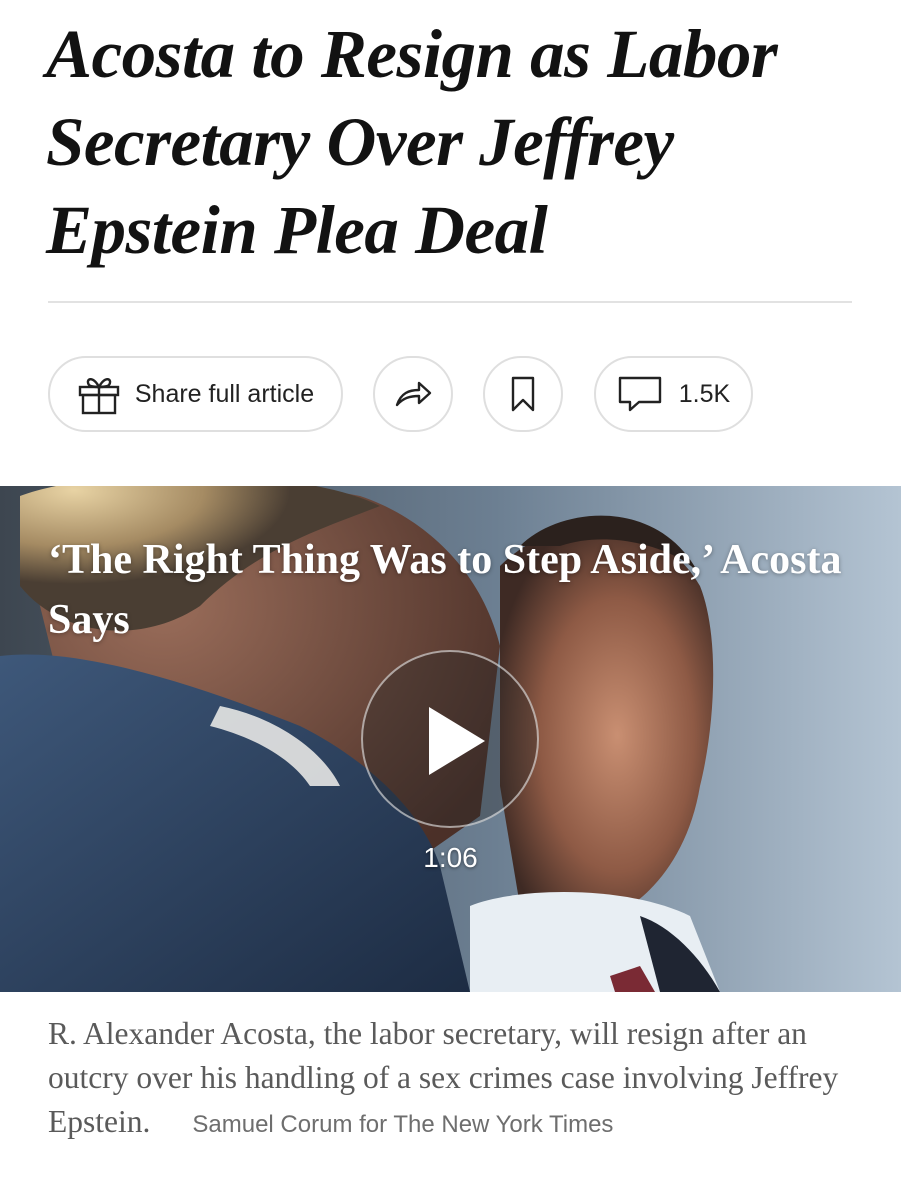  Describe the element at coordinates (450, 857) in the screenshot. I see `video-duration: 1:06` at that location.